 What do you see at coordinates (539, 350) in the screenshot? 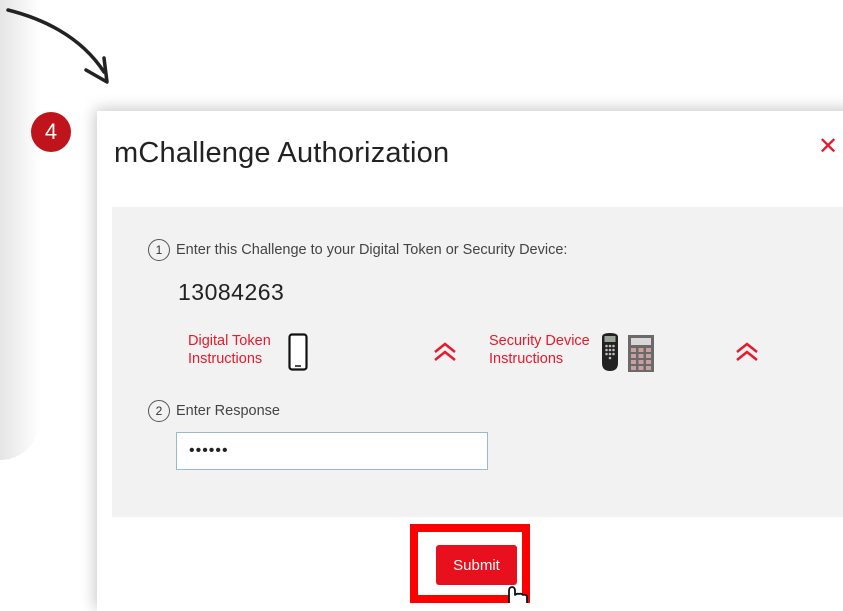
I see `security-device-instructions-link: Security Device Instructions` at bounding box center [539, 350].